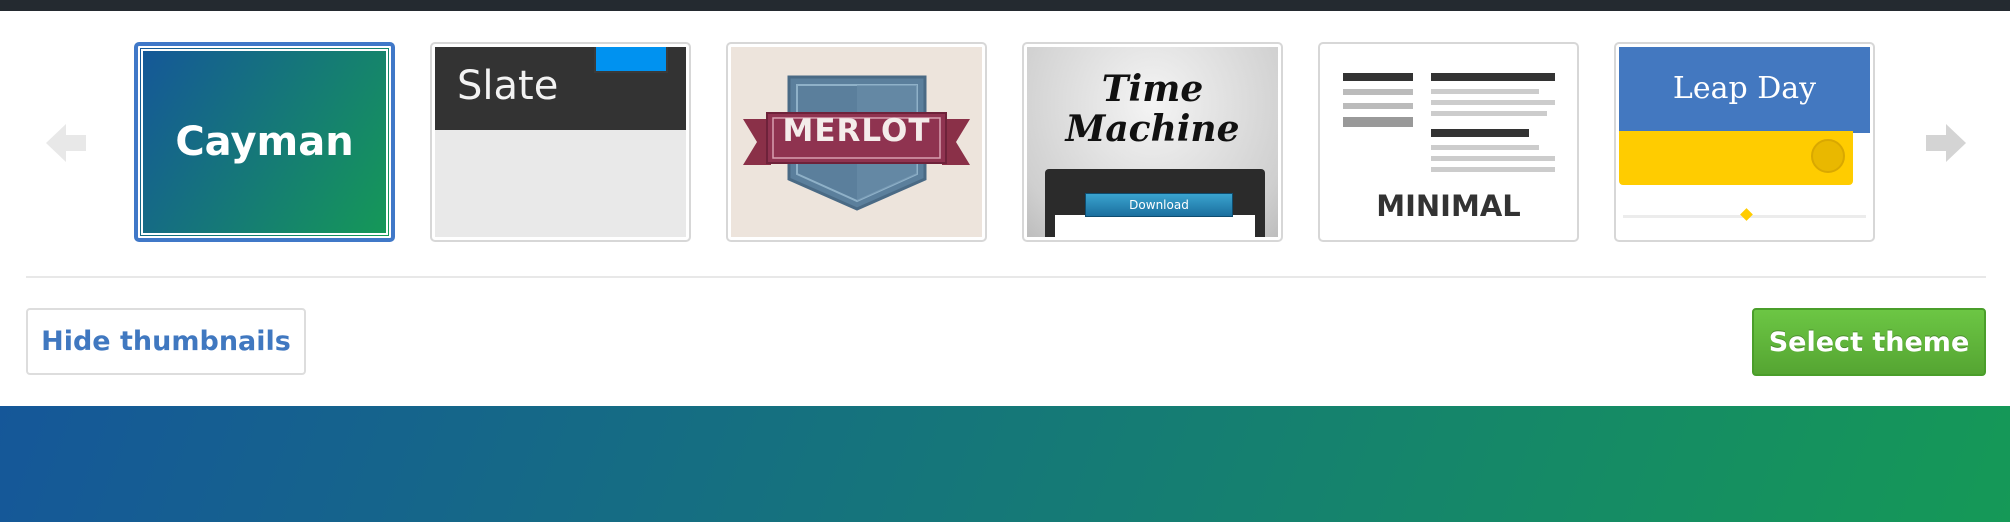 Image resolution: width=2010 pixels, height=522 pixels. What do you see at coordinates (1746, 214) in the screenshot?
I see `diamond-icon` at bounding box center [1746, 214].